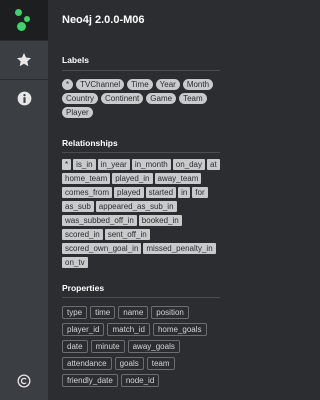  I want to click on relationship-tag: in, so click(184, 192).